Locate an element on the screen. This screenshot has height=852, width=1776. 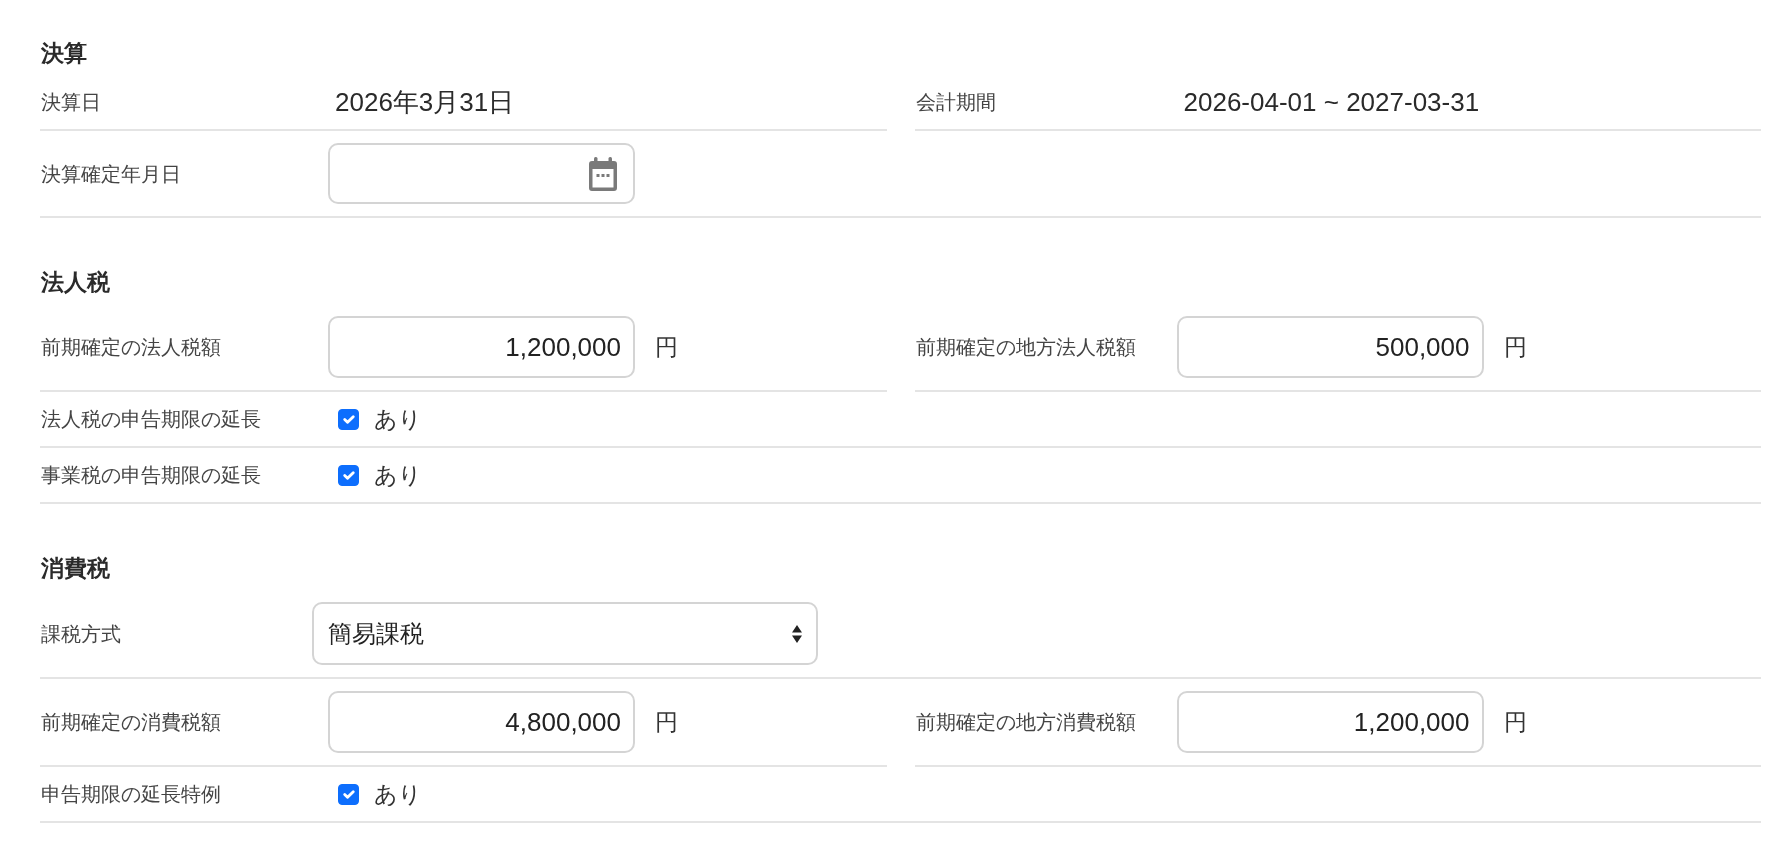
date-field is located at coordinates (481, 173).